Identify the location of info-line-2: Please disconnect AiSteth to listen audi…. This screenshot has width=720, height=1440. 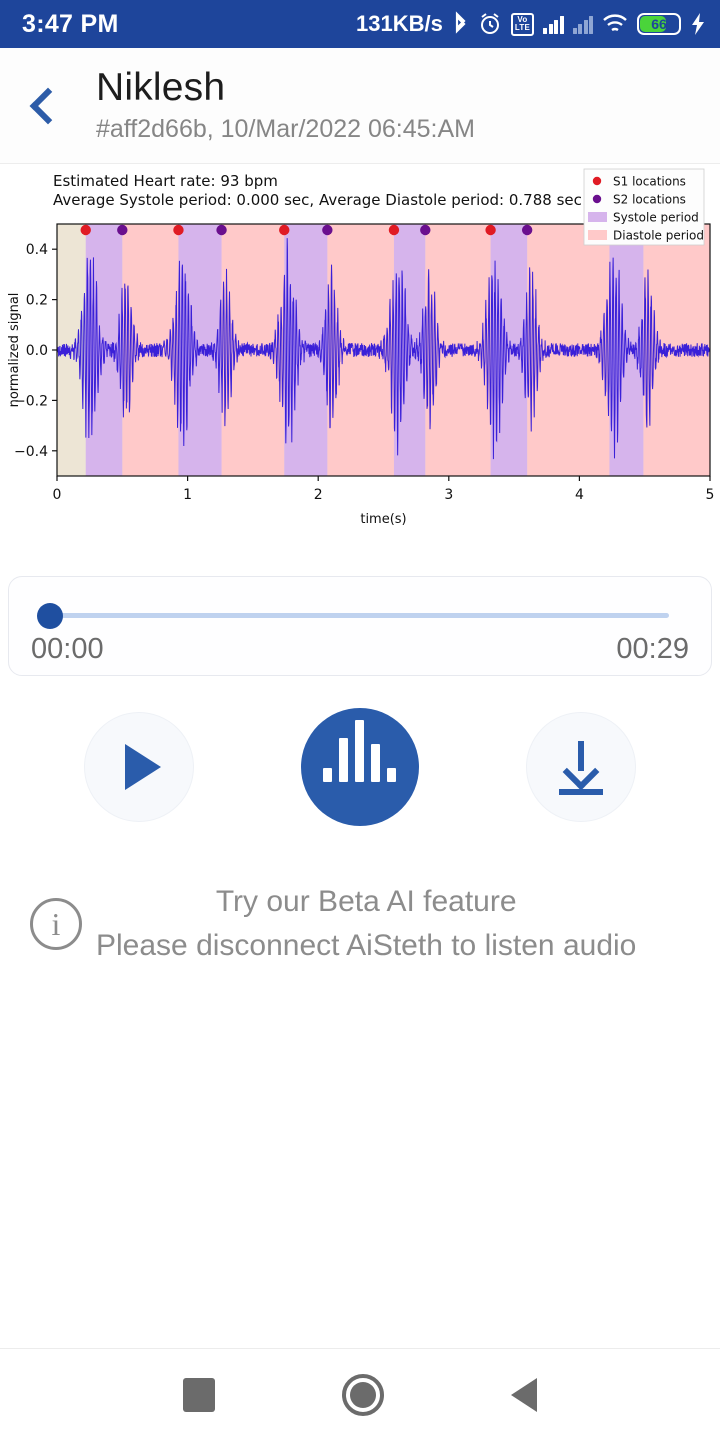
(366, 945).